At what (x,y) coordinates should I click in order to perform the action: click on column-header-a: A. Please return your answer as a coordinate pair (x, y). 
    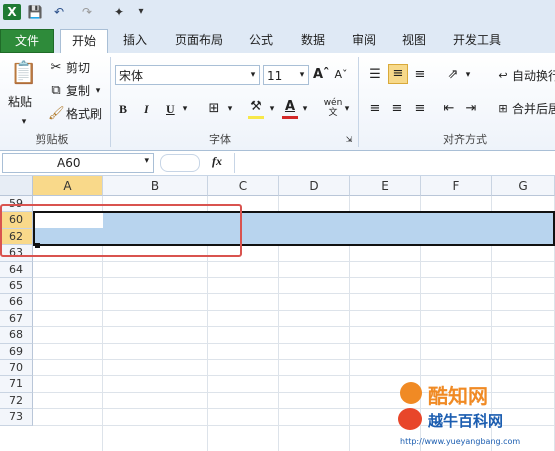
    Looking at the image, I should click on (68, 186).